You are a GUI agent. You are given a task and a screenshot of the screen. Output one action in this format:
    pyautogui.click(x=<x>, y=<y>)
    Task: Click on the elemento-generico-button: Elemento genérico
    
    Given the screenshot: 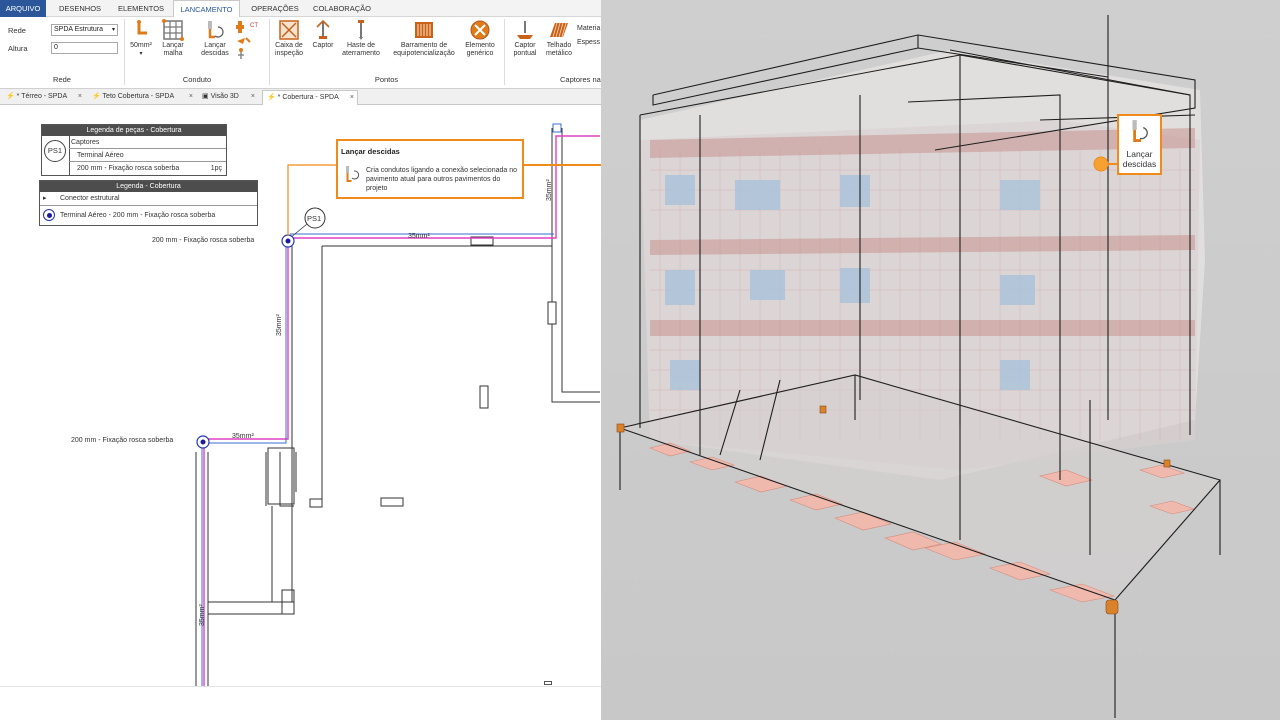 What is the action you would take?
    pyautogui.click(x=480, y=38)
    